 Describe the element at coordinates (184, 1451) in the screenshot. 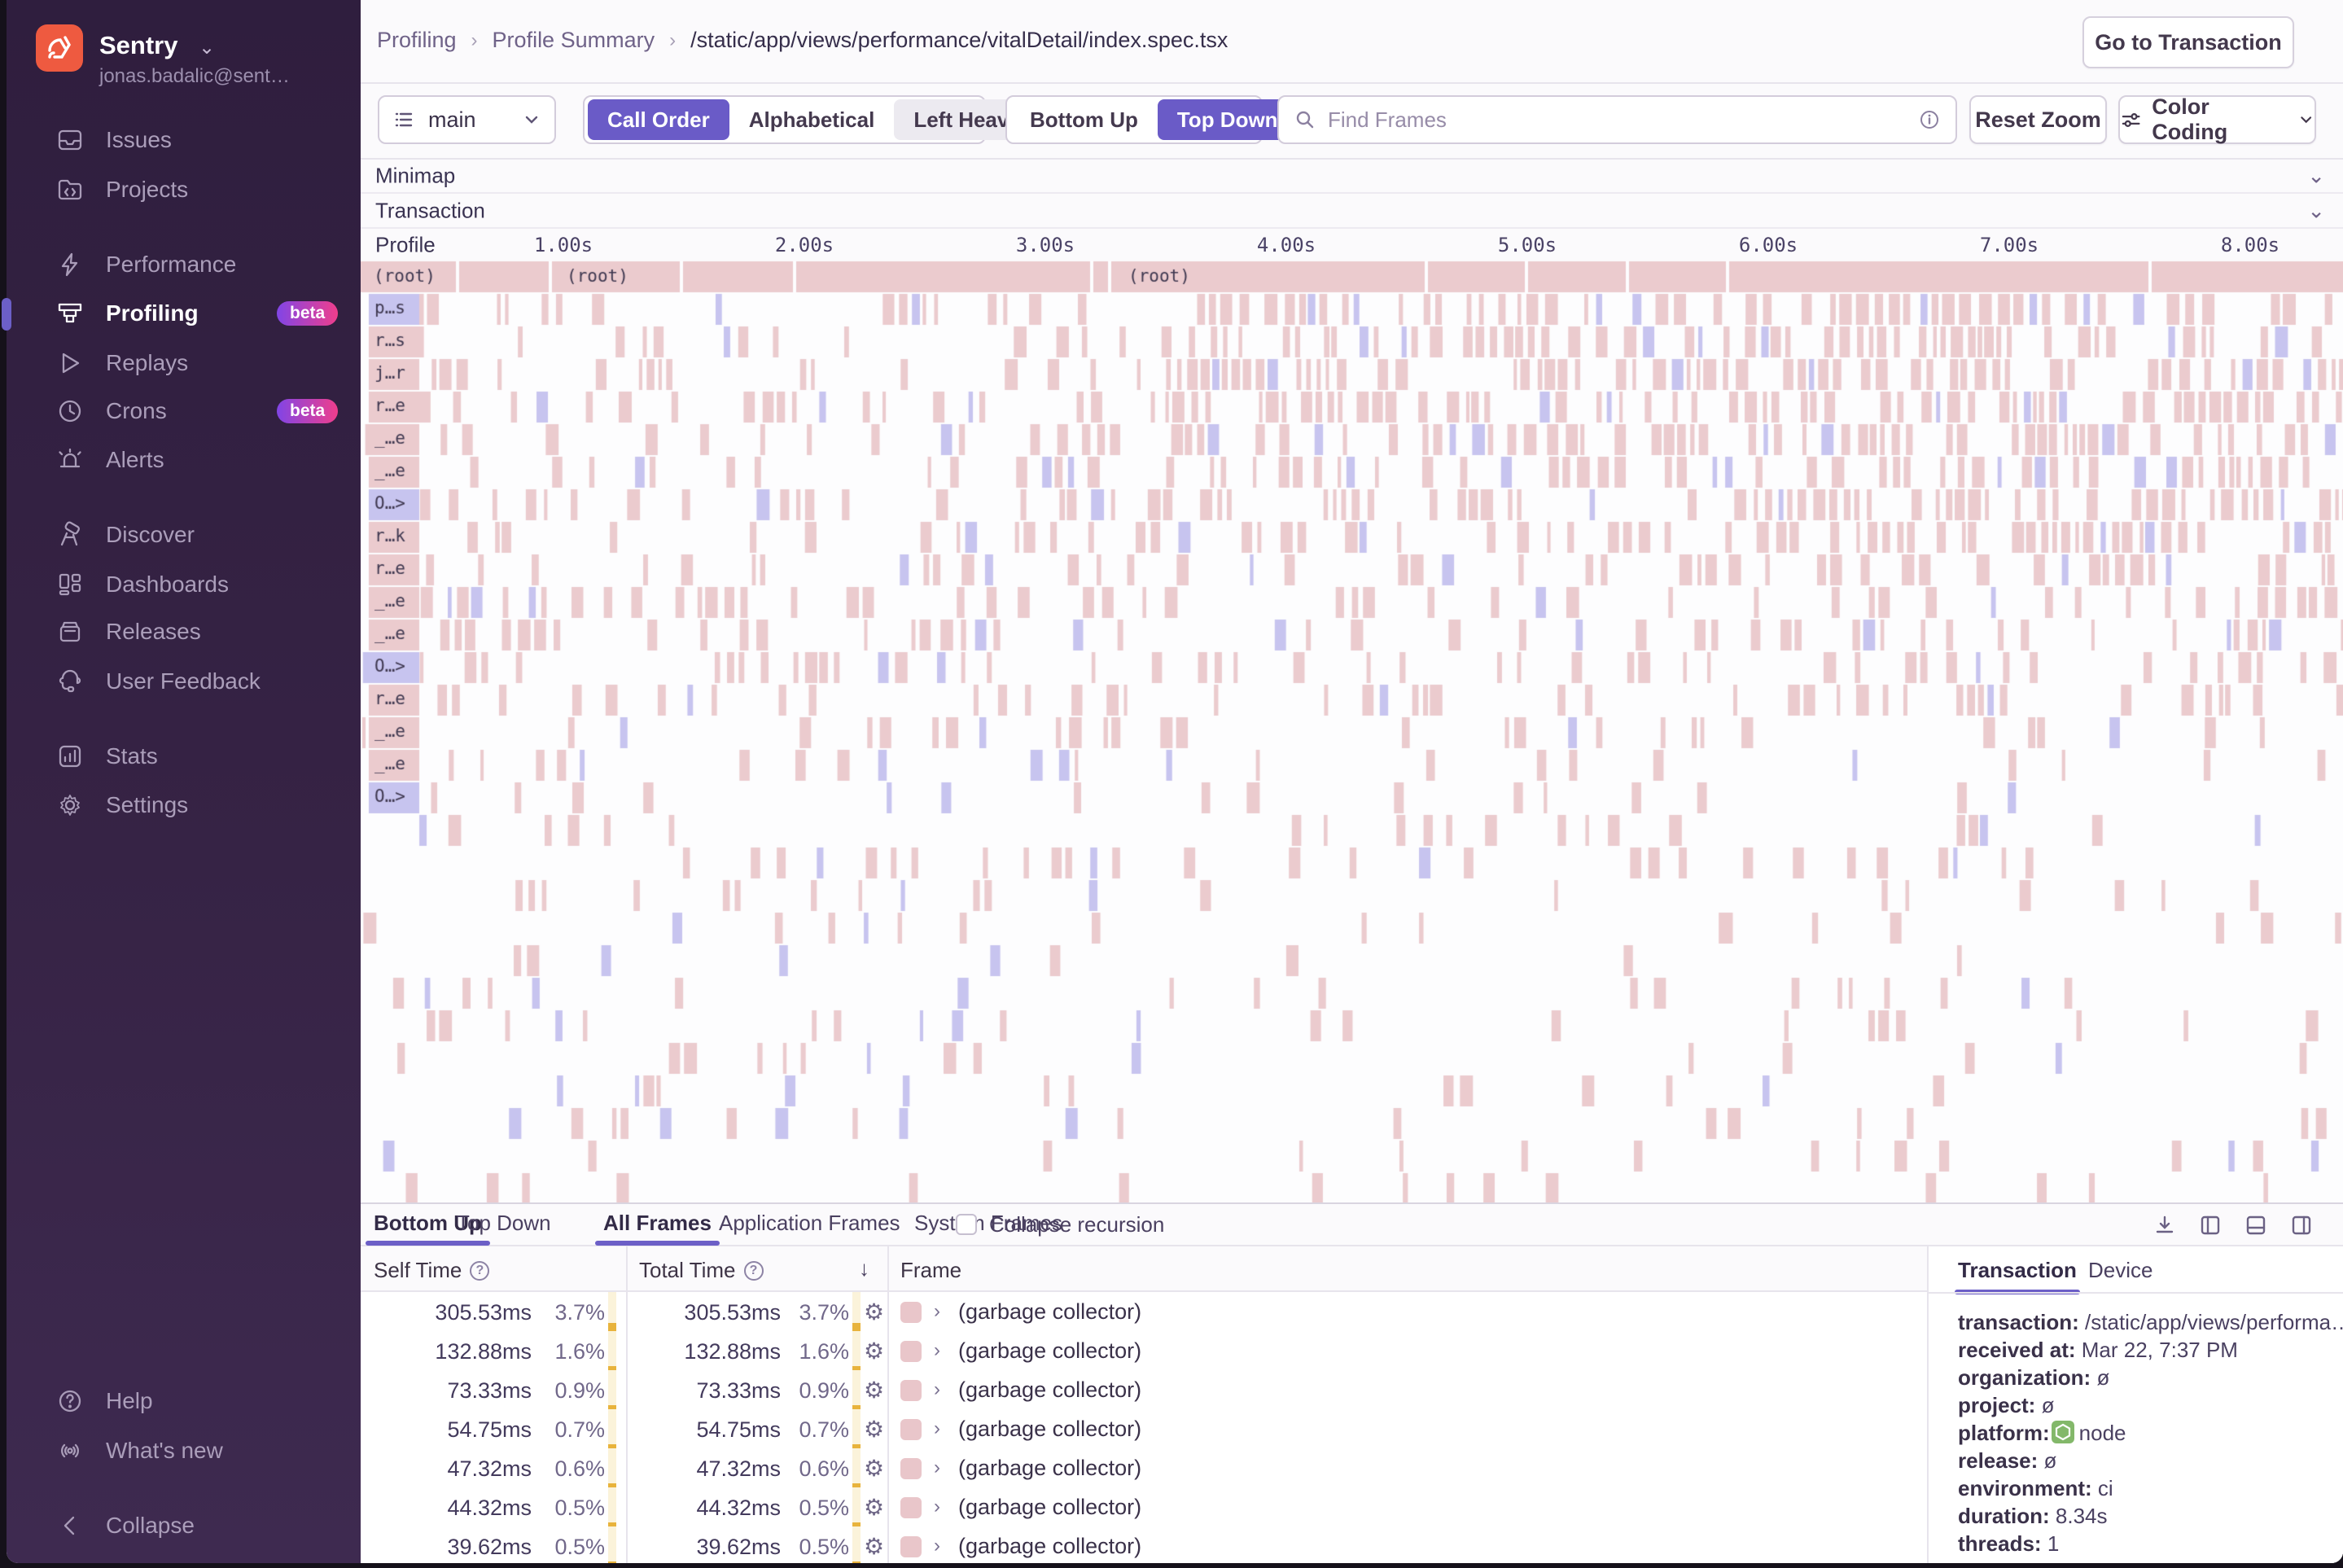

I see `sidebar-item-whats-new: What's new` at that location.